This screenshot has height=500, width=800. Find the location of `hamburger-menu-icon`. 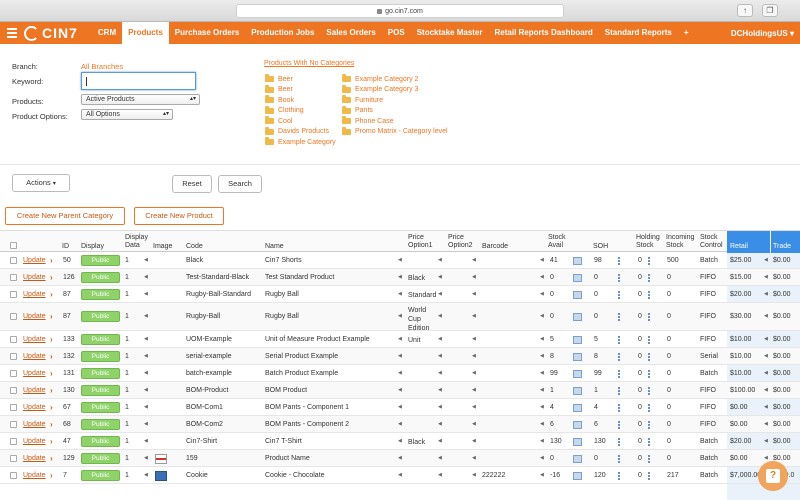

hamburger-menu-icon is located at coordinates (12, 33).